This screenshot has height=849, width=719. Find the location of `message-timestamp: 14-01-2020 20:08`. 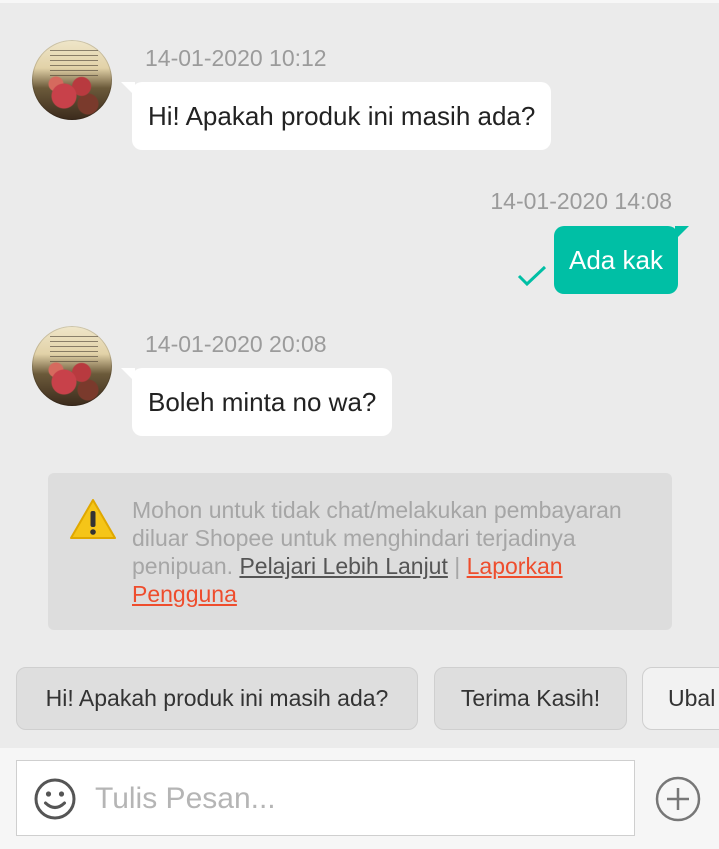

message-timestamp: 14-01-2020 20:08 is located at coordinates (236, 344).